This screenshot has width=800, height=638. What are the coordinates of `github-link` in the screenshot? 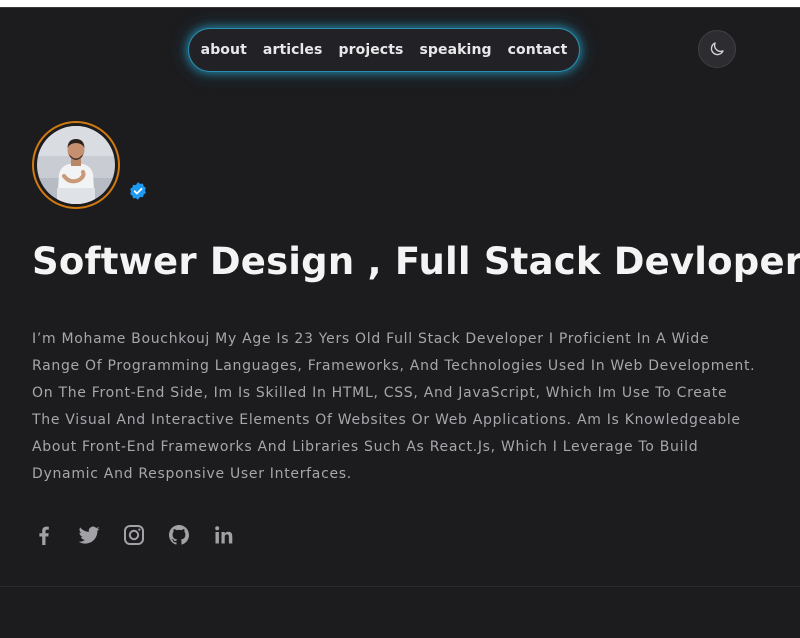 It's located at (179, 535).